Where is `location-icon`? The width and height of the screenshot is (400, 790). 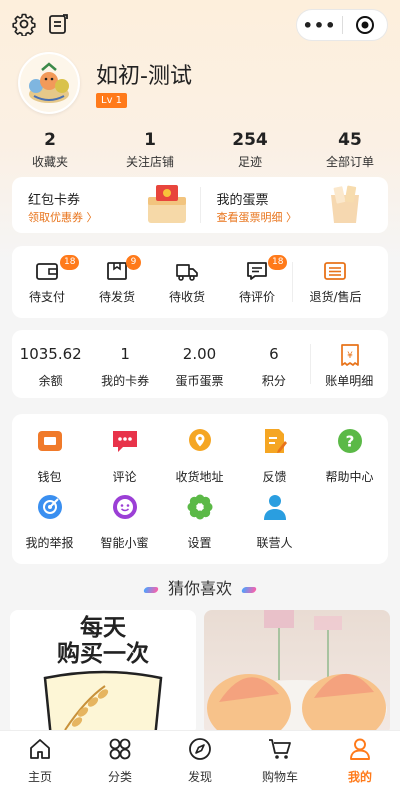
location-icon is located at coordinates (199, 440).